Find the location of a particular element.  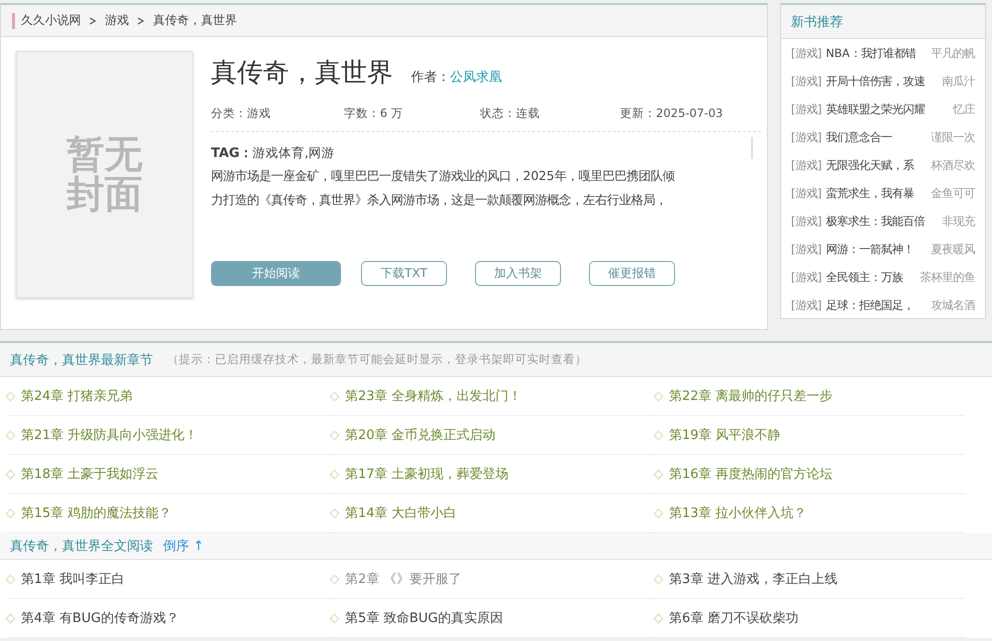

description-text: 力打造的《真传奇，真世界》杀入网游市场，这是一款颠覆网游概念，左右行业格局， is located at coordinates (439, 200).